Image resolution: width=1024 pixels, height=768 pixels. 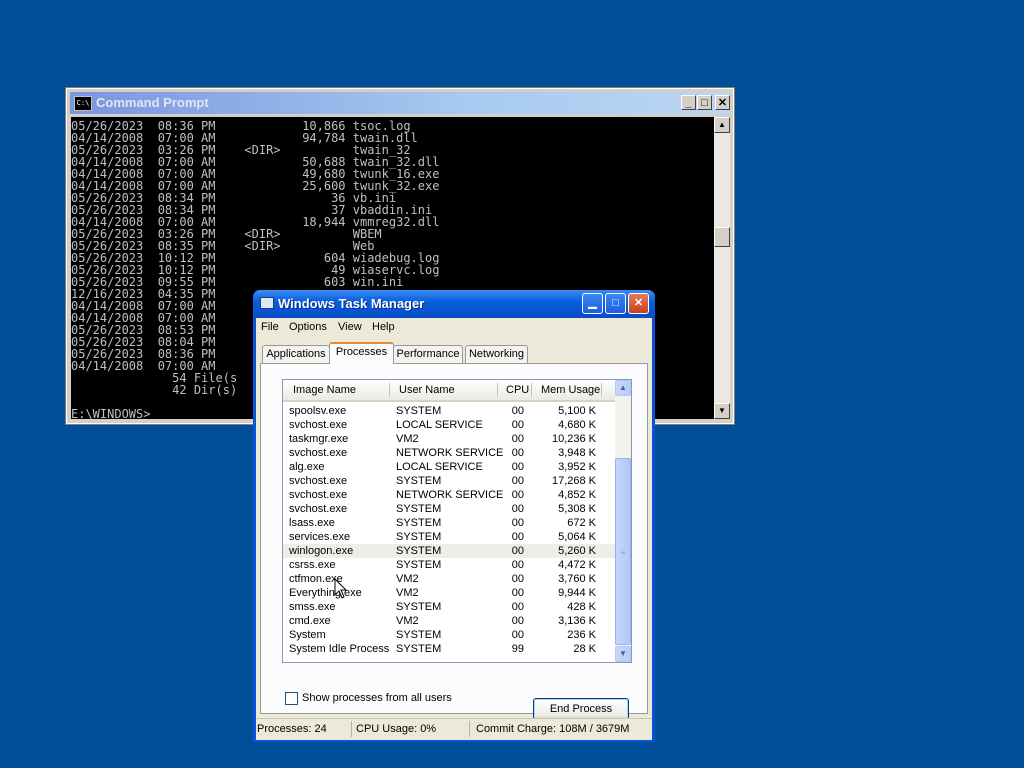 I want to click on menu-help: Help, so click(x=383, y=327).